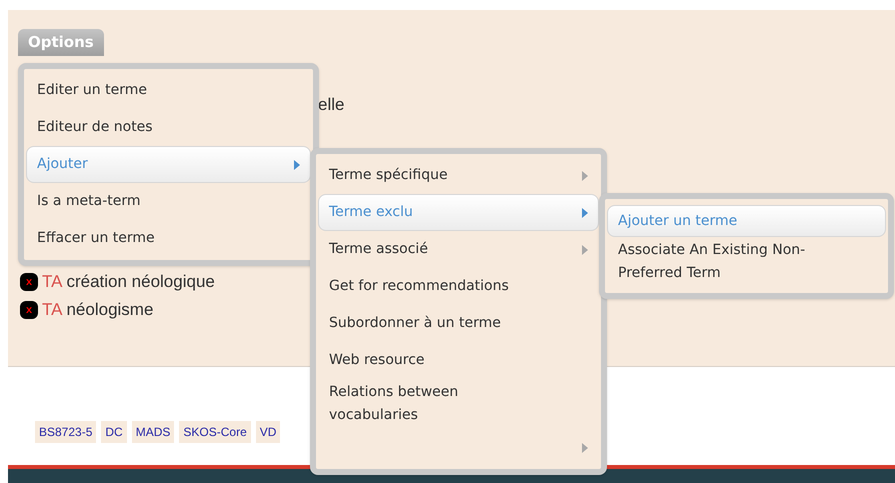 This screenshot has width=895, height=483. Describe the element at coordinates (168, 90) in the screenshot. I see `menu-item: Editer un terme` at that location.